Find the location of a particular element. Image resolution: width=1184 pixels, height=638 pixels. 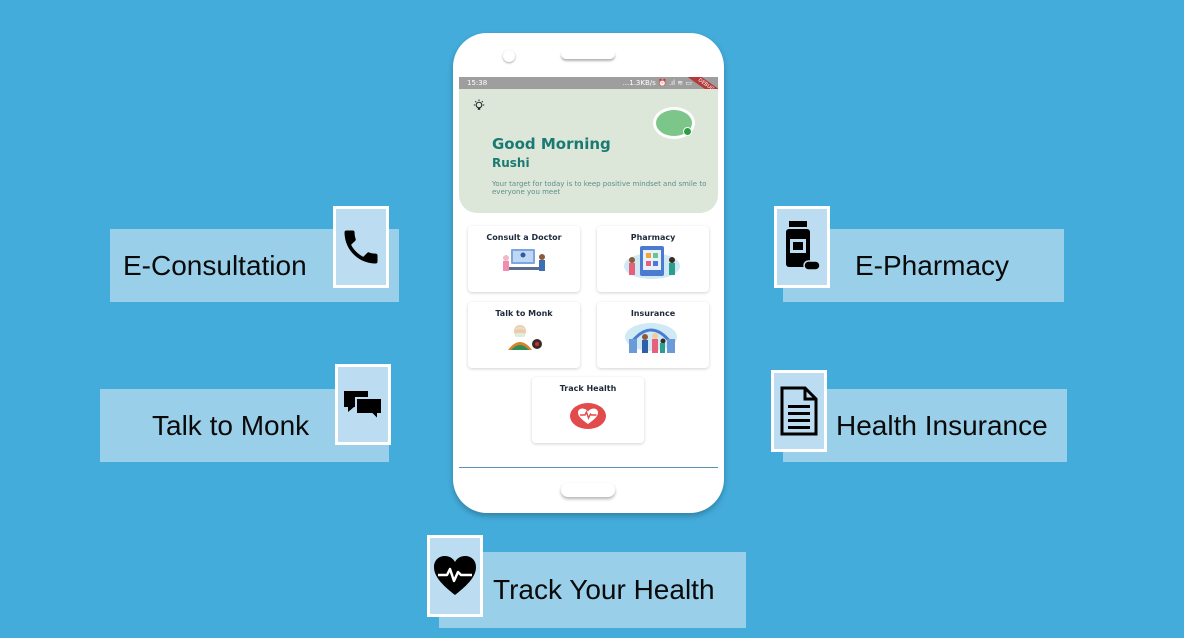

feature-epharmacy-label: E-Pharmacy is located at coordinates (932, 265).